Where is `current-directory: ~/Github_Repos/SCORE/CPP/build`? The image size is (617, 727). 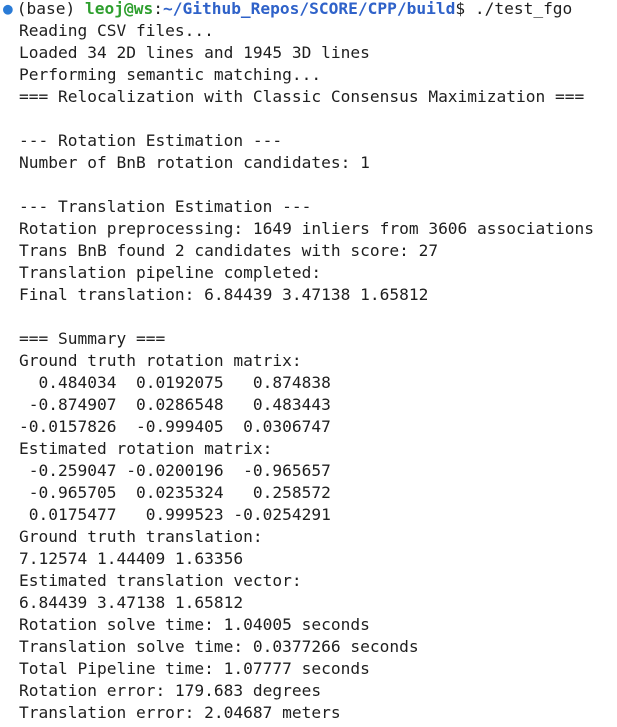 current-directory: ~/Github_Repos/SCORE/CPP/build is located at coordinates (309, 9).